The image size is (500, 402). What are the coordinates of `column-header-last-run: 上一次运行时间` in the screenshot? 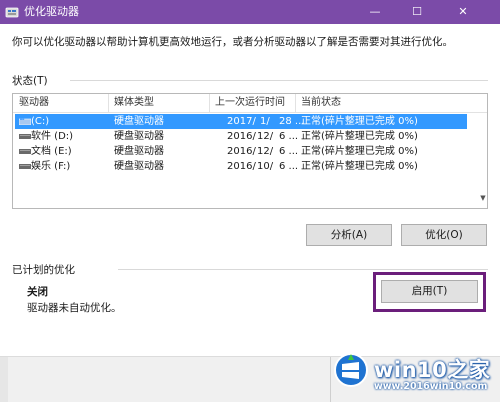 It's located at (250, 103).